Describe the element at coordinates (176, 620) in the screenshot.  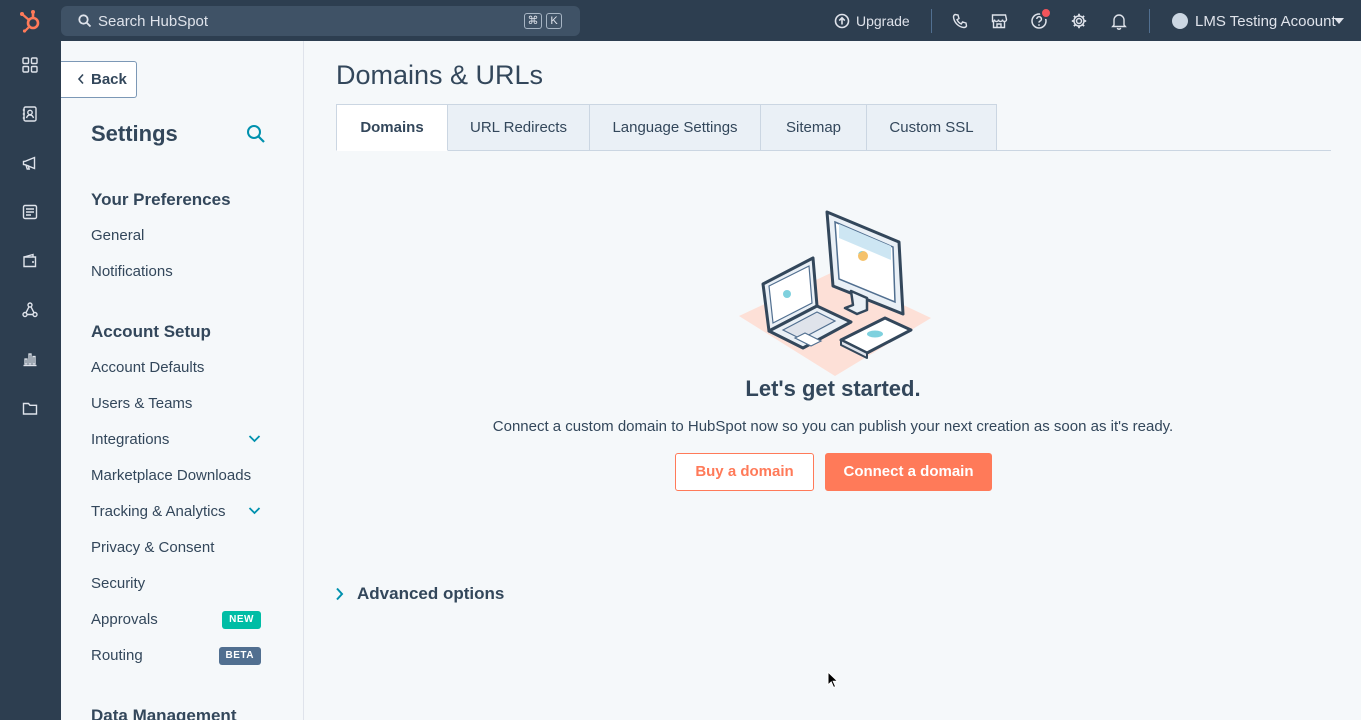
I see `sidebar-item-approvals: Approvals NEW` at that location.